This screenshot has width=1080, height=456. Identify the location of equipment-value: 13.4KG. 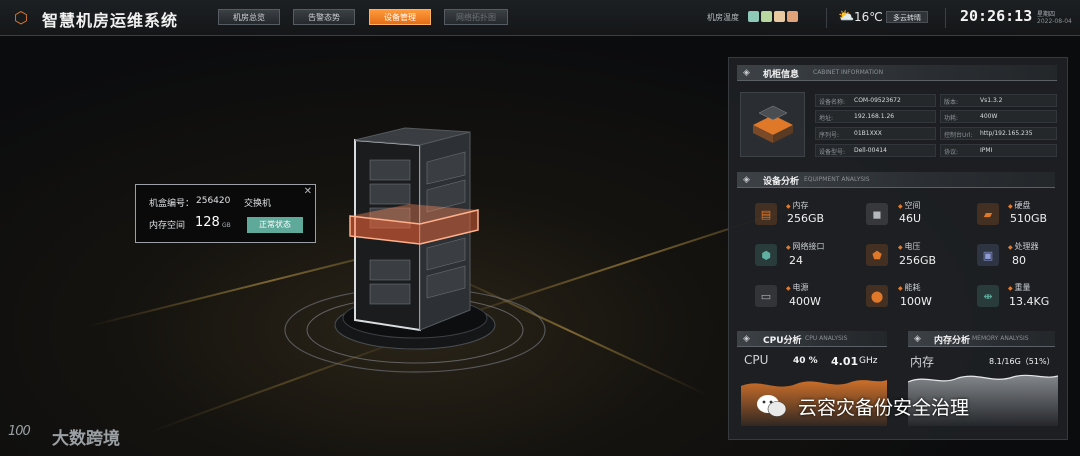
(1029, 301).